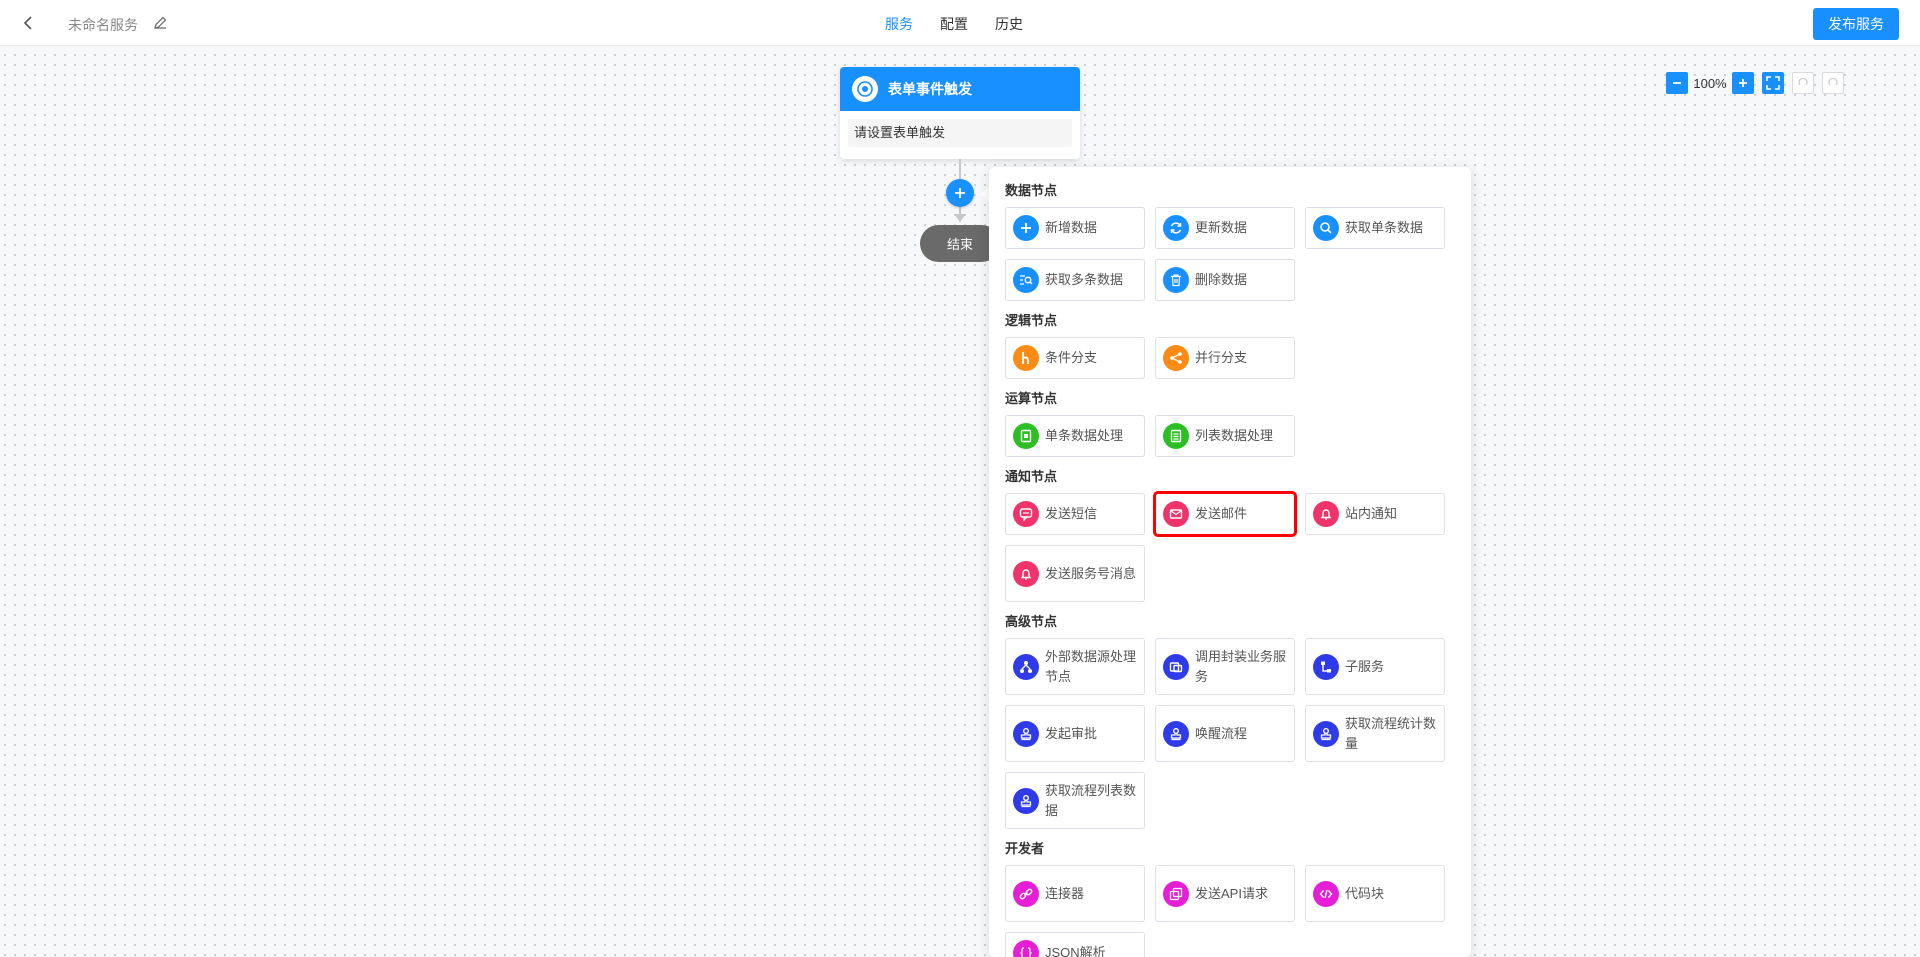 This screenshot has width=1920, height=957. I want to click on node-option-label: 发送邮件, so click(1221, 513).